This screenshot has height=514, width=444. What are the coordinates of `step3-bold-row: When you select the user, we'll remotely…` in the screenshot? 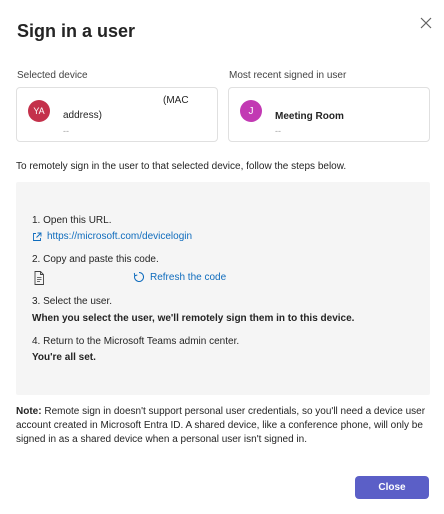 It's located at (193, 318).